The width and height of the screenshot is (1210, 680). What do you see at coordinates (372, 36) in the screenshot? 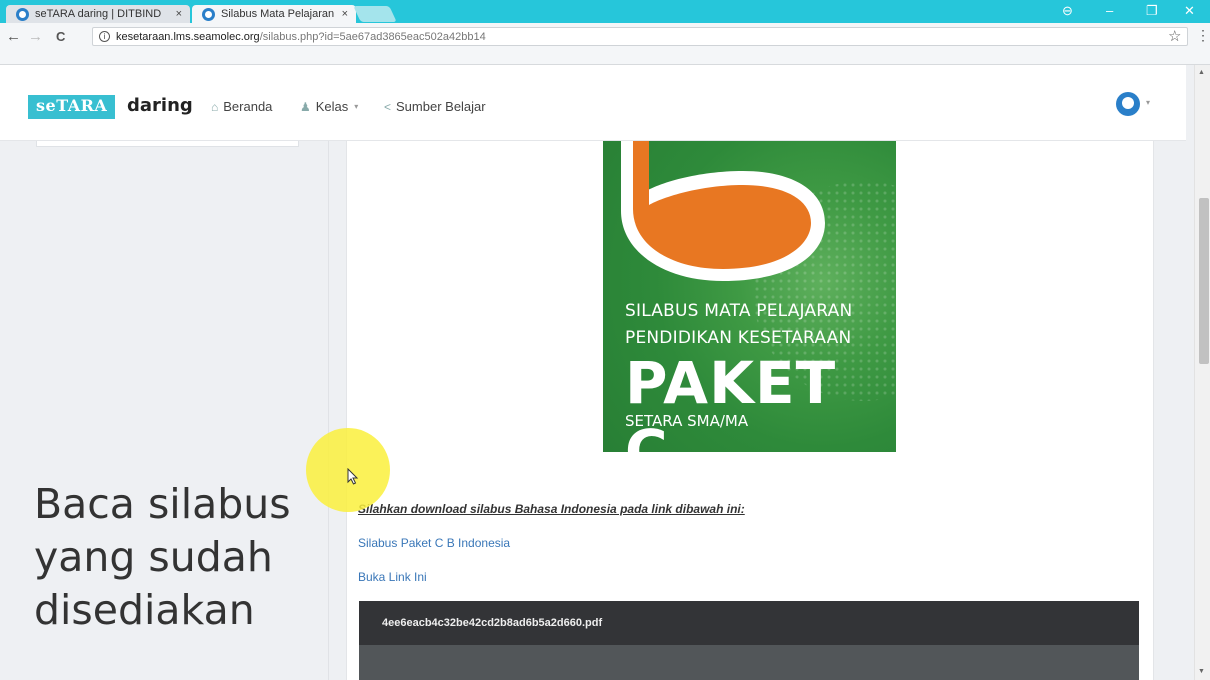
I see `url-path: /silabus.php?id=5ae67ad3865eac502a42bb14` at bounding box center [372, 36].